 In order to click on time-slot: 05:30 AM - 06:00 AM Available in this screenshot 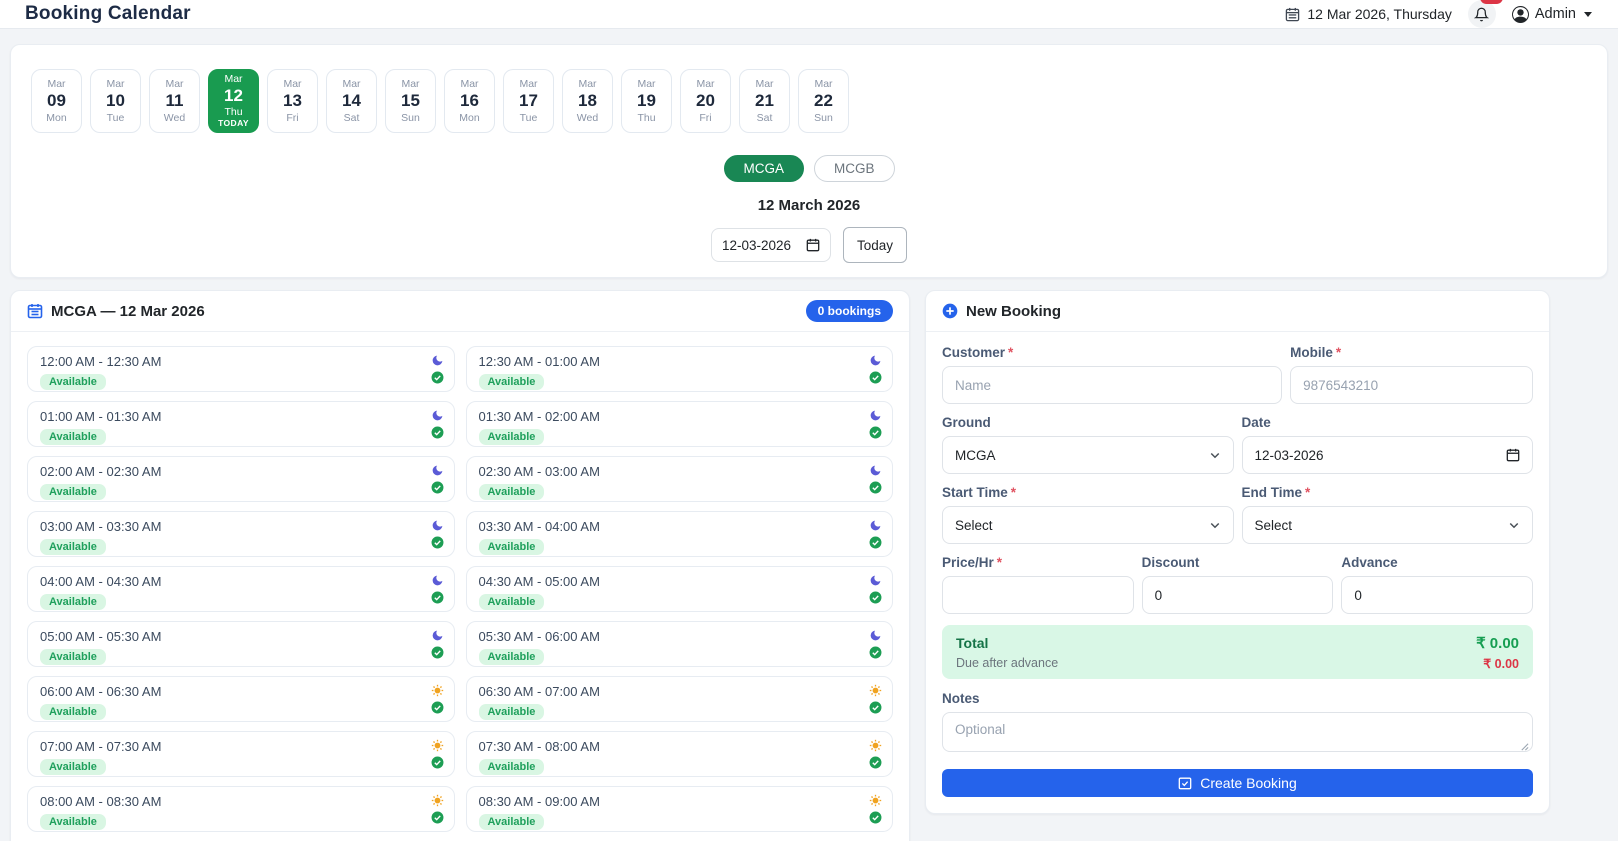, I will do `click(679, 644)`.